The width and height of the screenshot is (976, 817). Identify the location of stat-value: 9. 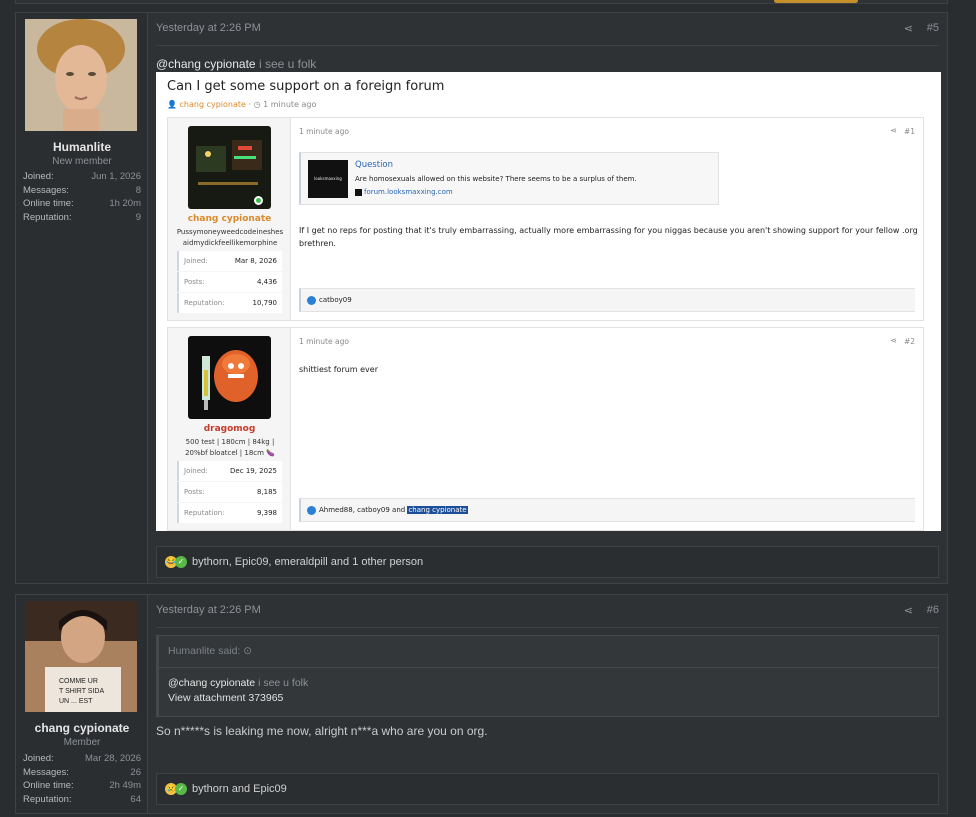
(138, 217).